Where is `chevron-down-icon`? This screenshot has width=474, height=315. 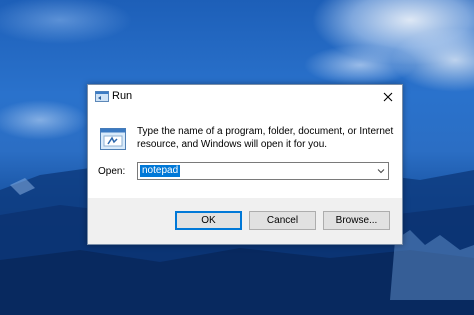 chevron-down-icon is located at coordinates (381, 171).